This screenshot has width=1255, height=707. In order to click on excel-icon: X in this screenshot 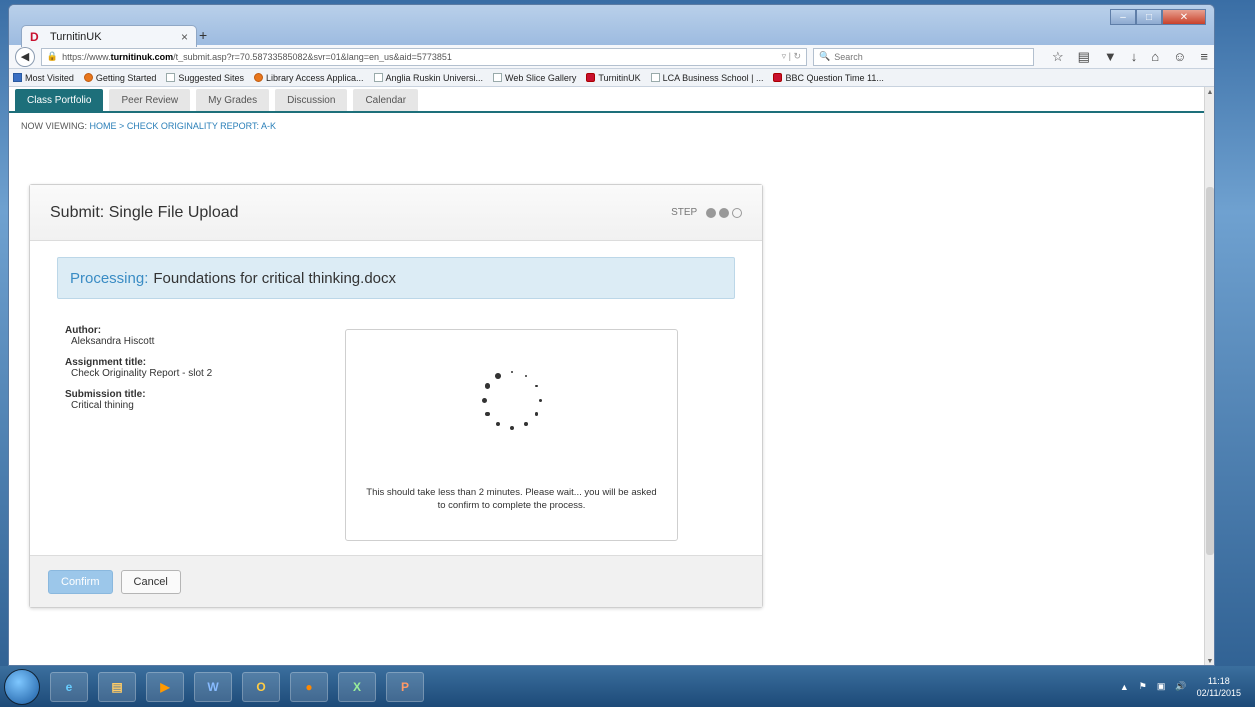, I will do `click(357, 686)`.